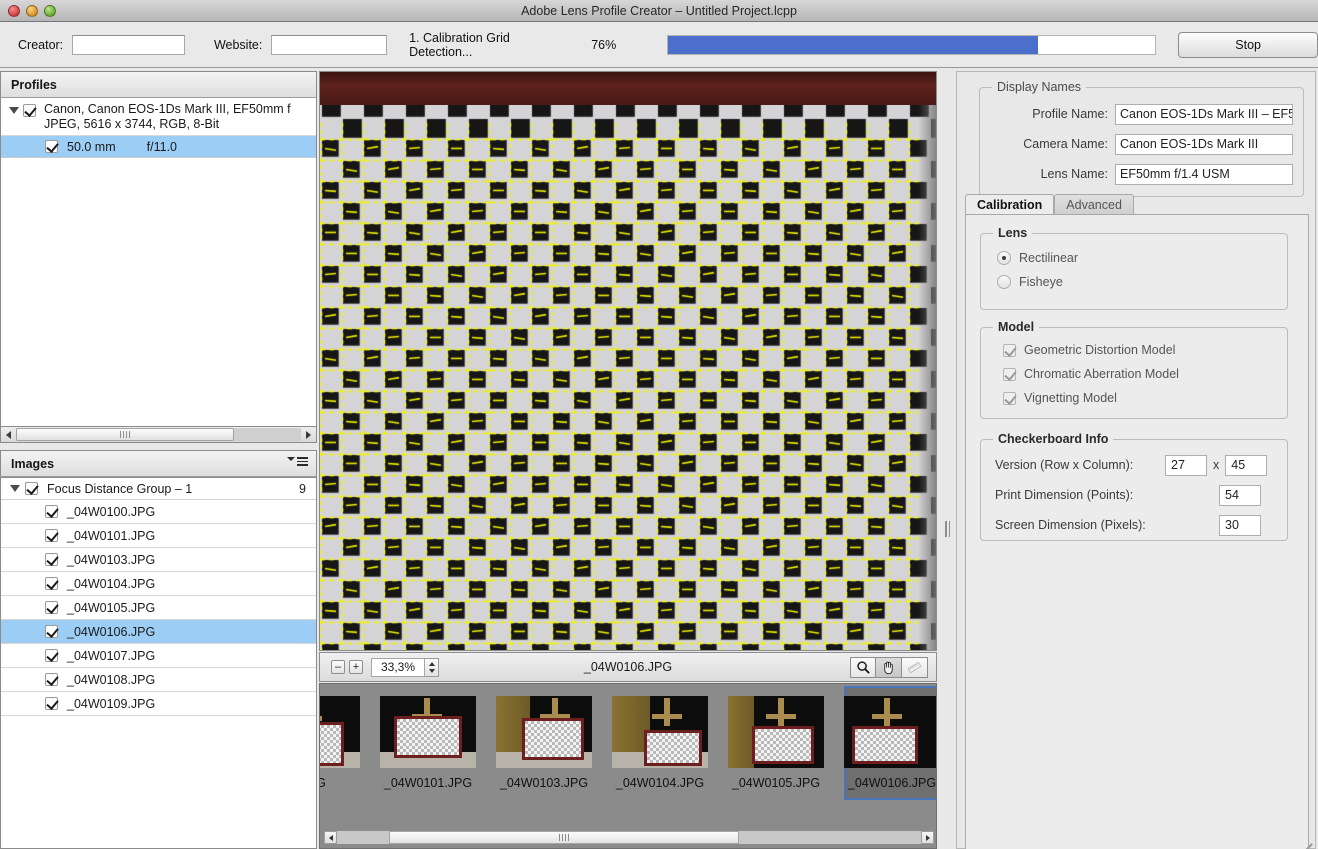  I want to click on profile-group-checkbox, so click(29, 110).